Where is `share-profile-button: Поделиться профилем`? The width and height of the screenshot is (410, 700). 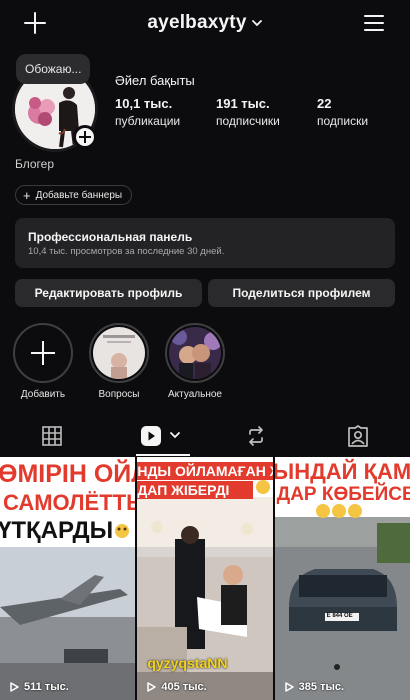
share-profile-button: Поделиться профилем is located at coordinates (301, 293).